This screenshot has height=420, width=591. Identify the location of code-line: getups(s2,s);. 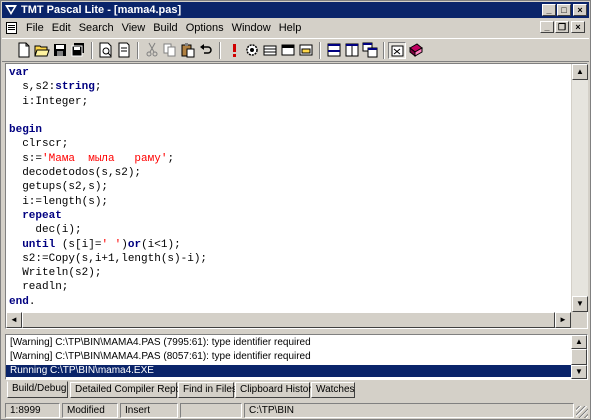
(108, 187).